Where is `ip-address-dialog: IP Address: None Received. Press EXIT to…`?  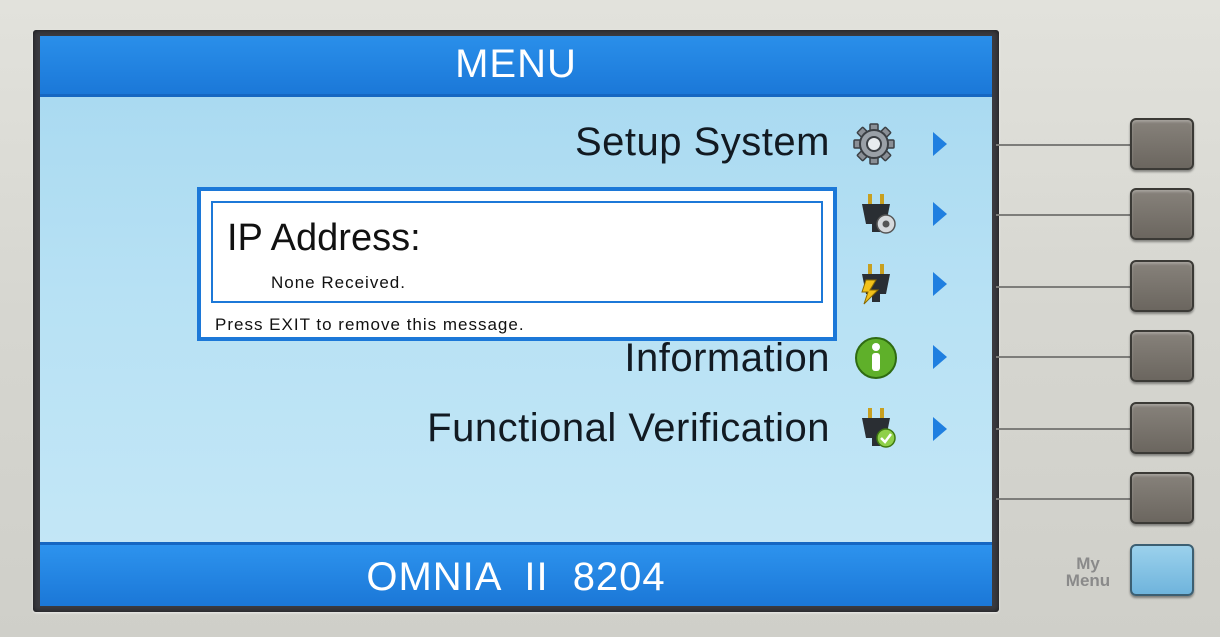
ip-address-dialog: IP Address: None Received. Press EXIT to… is located at coordinates (517, 264).